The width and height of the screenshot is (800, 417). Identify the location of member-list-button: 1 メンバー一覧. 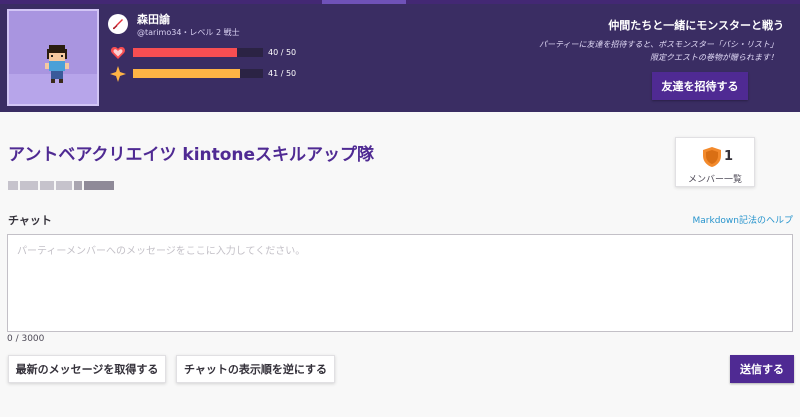
(715, 162).